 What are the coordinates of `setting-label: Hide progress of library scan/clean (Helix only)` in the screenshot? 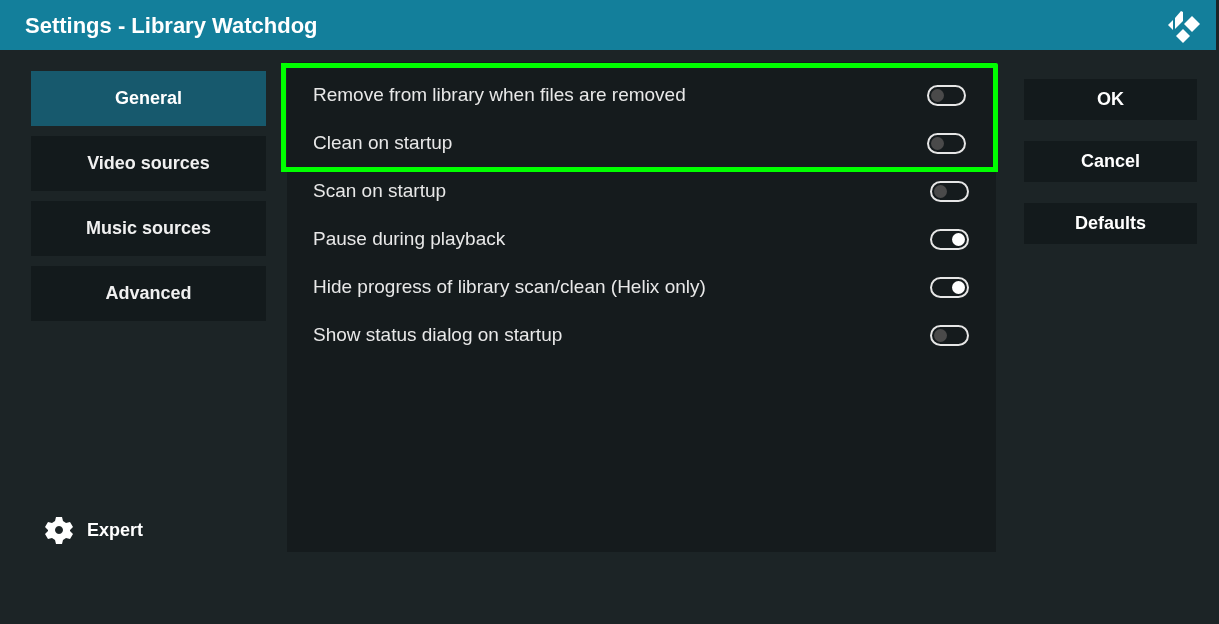 It's located at (509, 286).